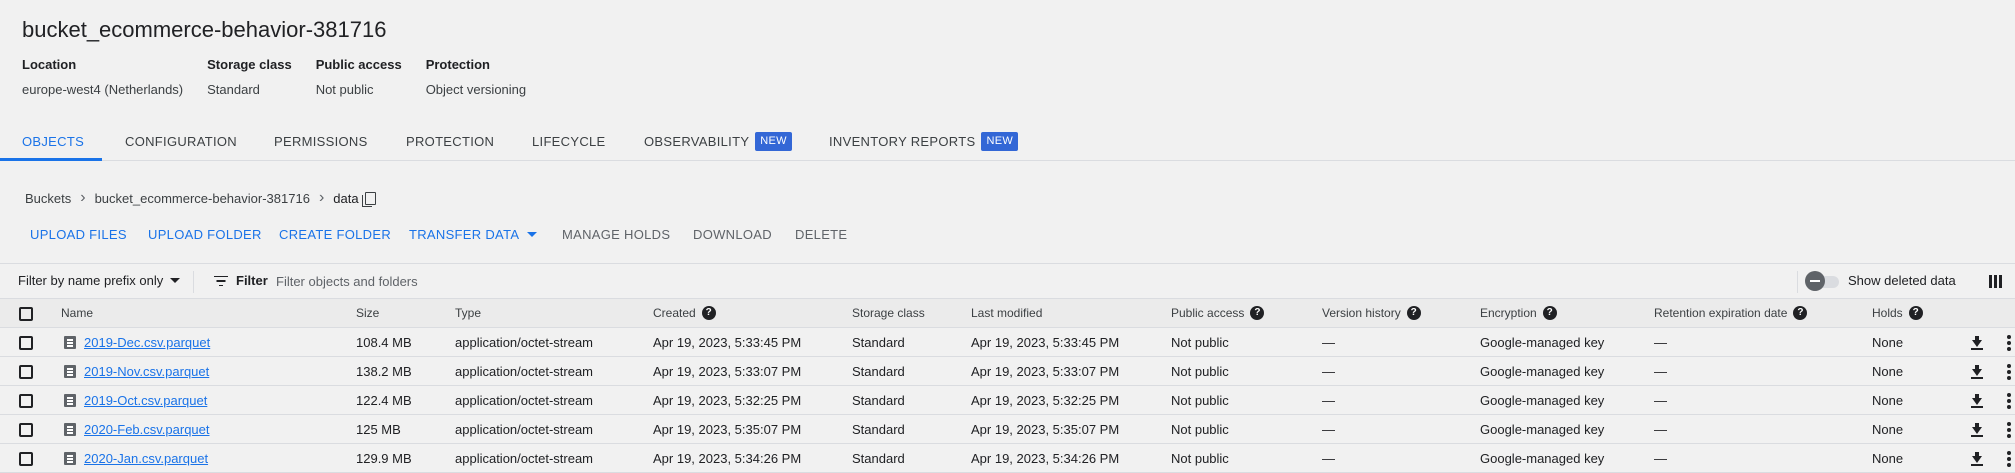 This screenshot has width=2015, height=473. Describe the element at coordinates (335, 235) in the screenshot. I see `create-folder-button: CREATE FOLDER` at that location.